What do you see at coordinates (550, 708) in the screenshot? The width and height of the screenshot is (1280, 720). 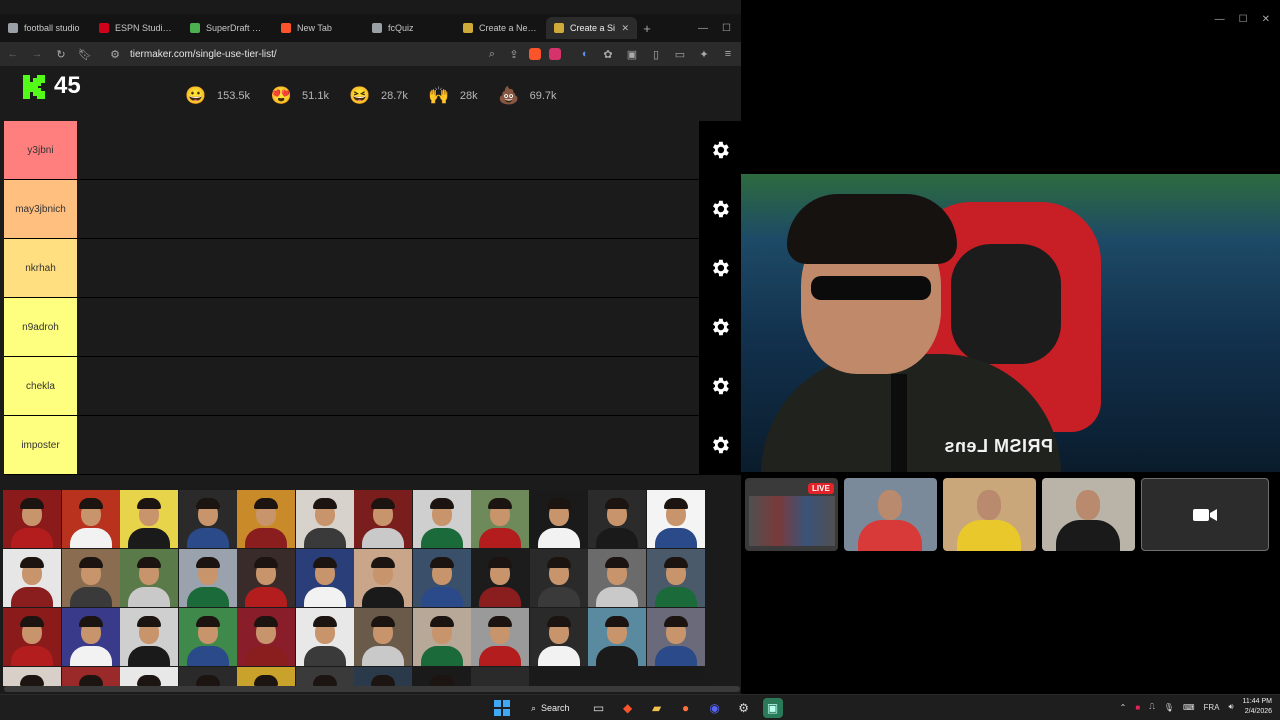 I see `taskbar-search: ⌕ Search` at bounding box center [550, 708].